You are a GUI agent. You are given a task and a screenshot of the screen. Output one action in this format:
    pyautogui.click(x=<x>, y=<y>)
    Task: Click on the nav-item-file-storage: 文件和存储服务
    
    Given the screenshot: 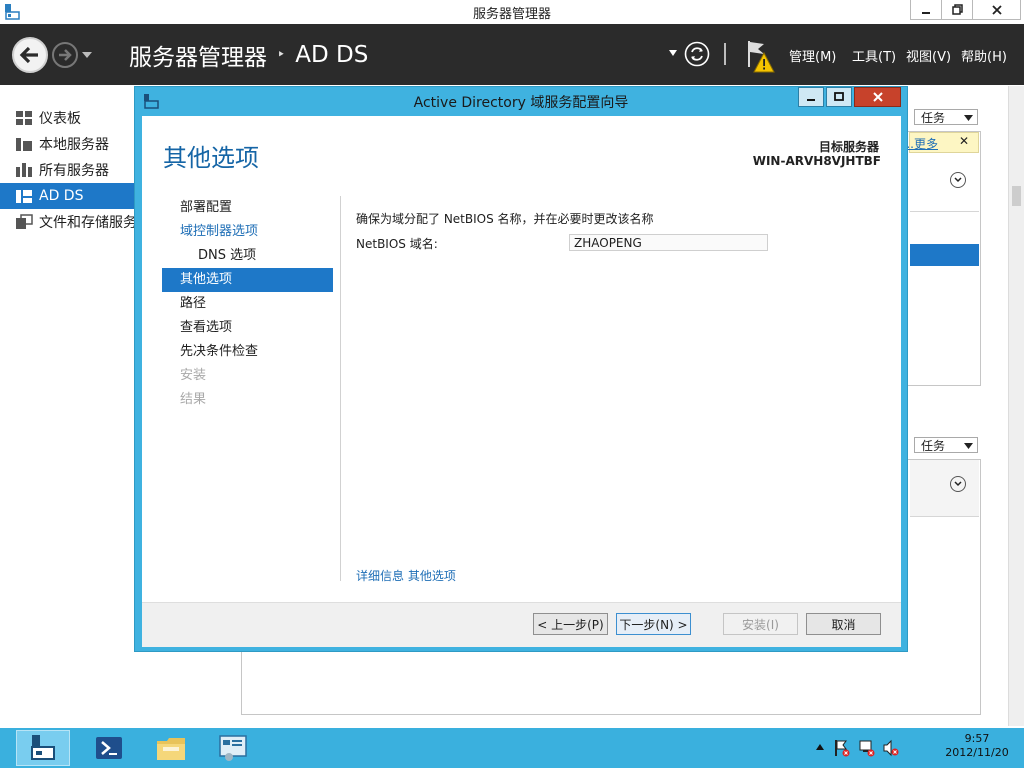 What is the action you would take?
    pyautogui.click(x=67, y=222)
    